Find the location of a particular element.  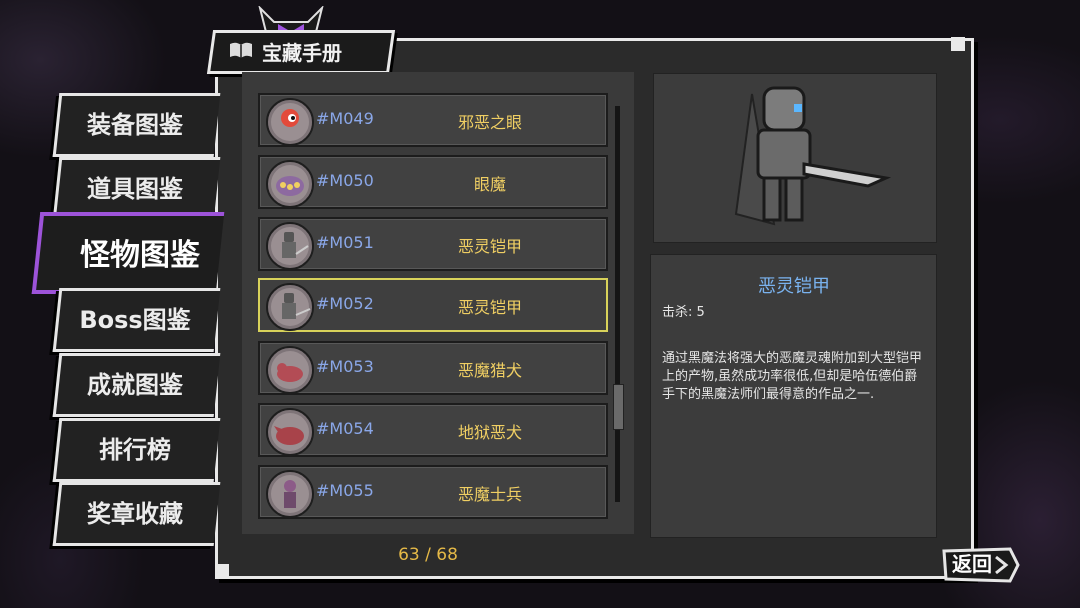

monster-id: #M055 is located at coordinates (345, 490).